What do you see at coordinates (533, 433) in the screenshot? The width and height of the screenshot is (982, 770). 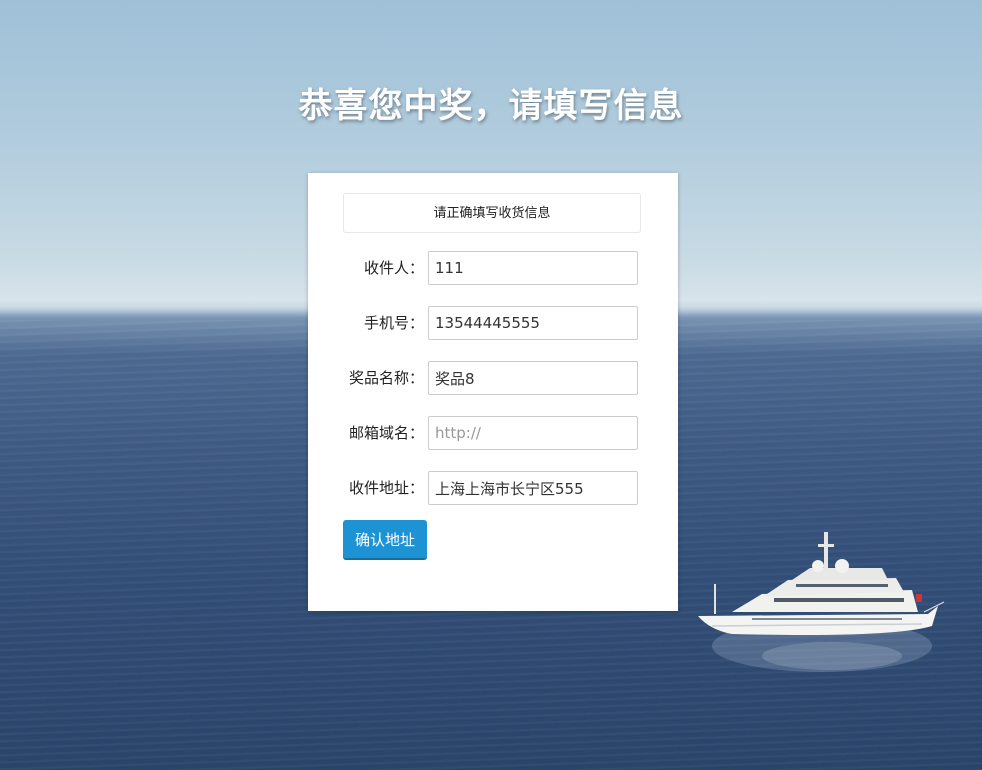 I see `email-domain-input` at bounding box center [533, 433].